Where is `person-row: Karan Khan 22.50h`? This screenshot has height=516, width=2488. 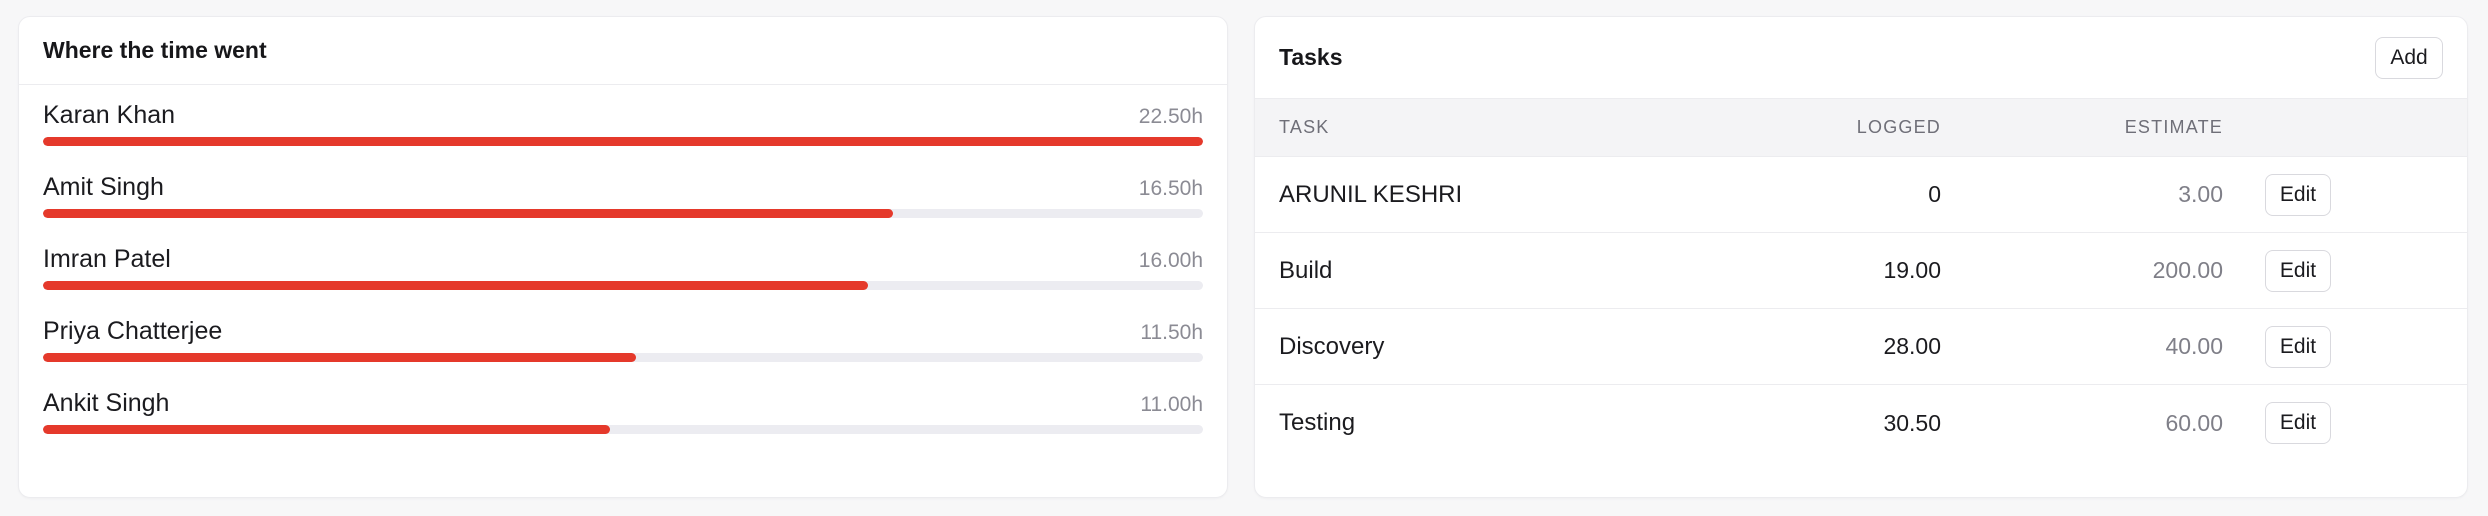 person-row: Karan Khan 22.50h is located at coordinates (623, 121).